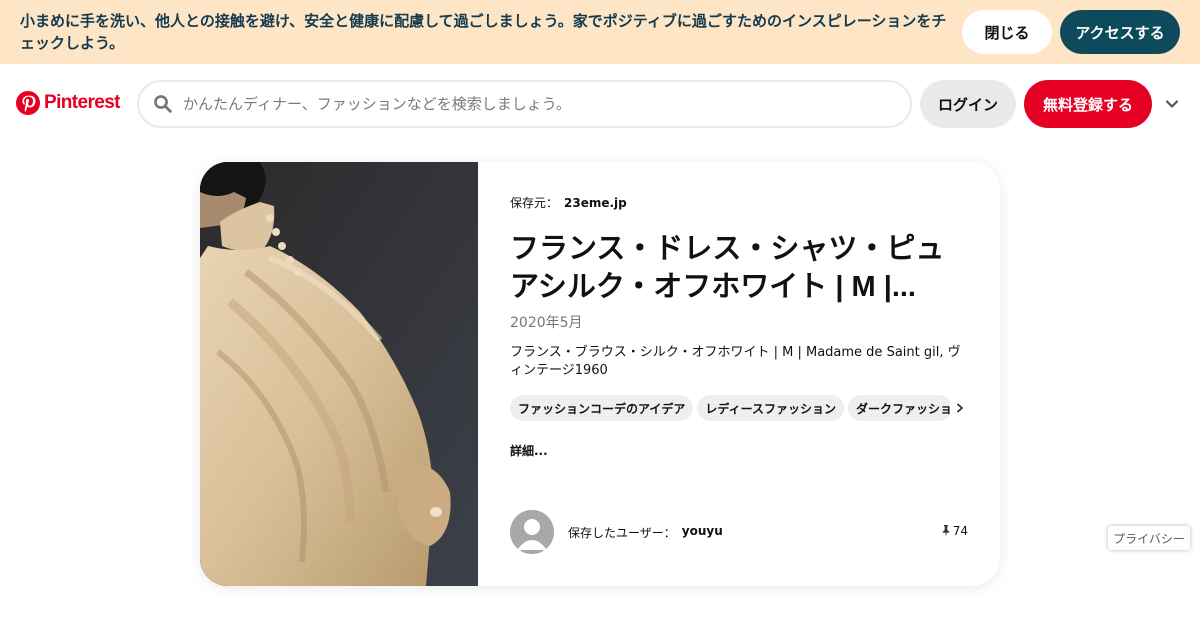  I want to click on saved-by-label: 保存したユーザー：, so click(622, 533).